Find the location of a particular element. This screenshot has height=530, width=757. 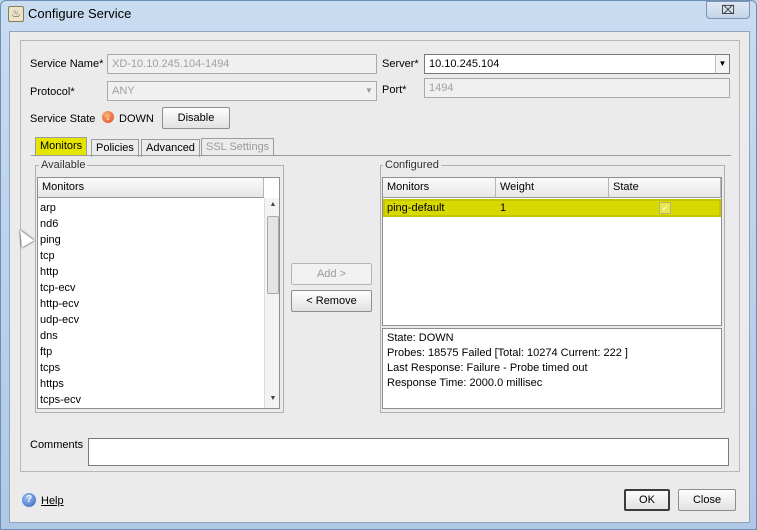

comments-field is located at coordinates (408, 452).